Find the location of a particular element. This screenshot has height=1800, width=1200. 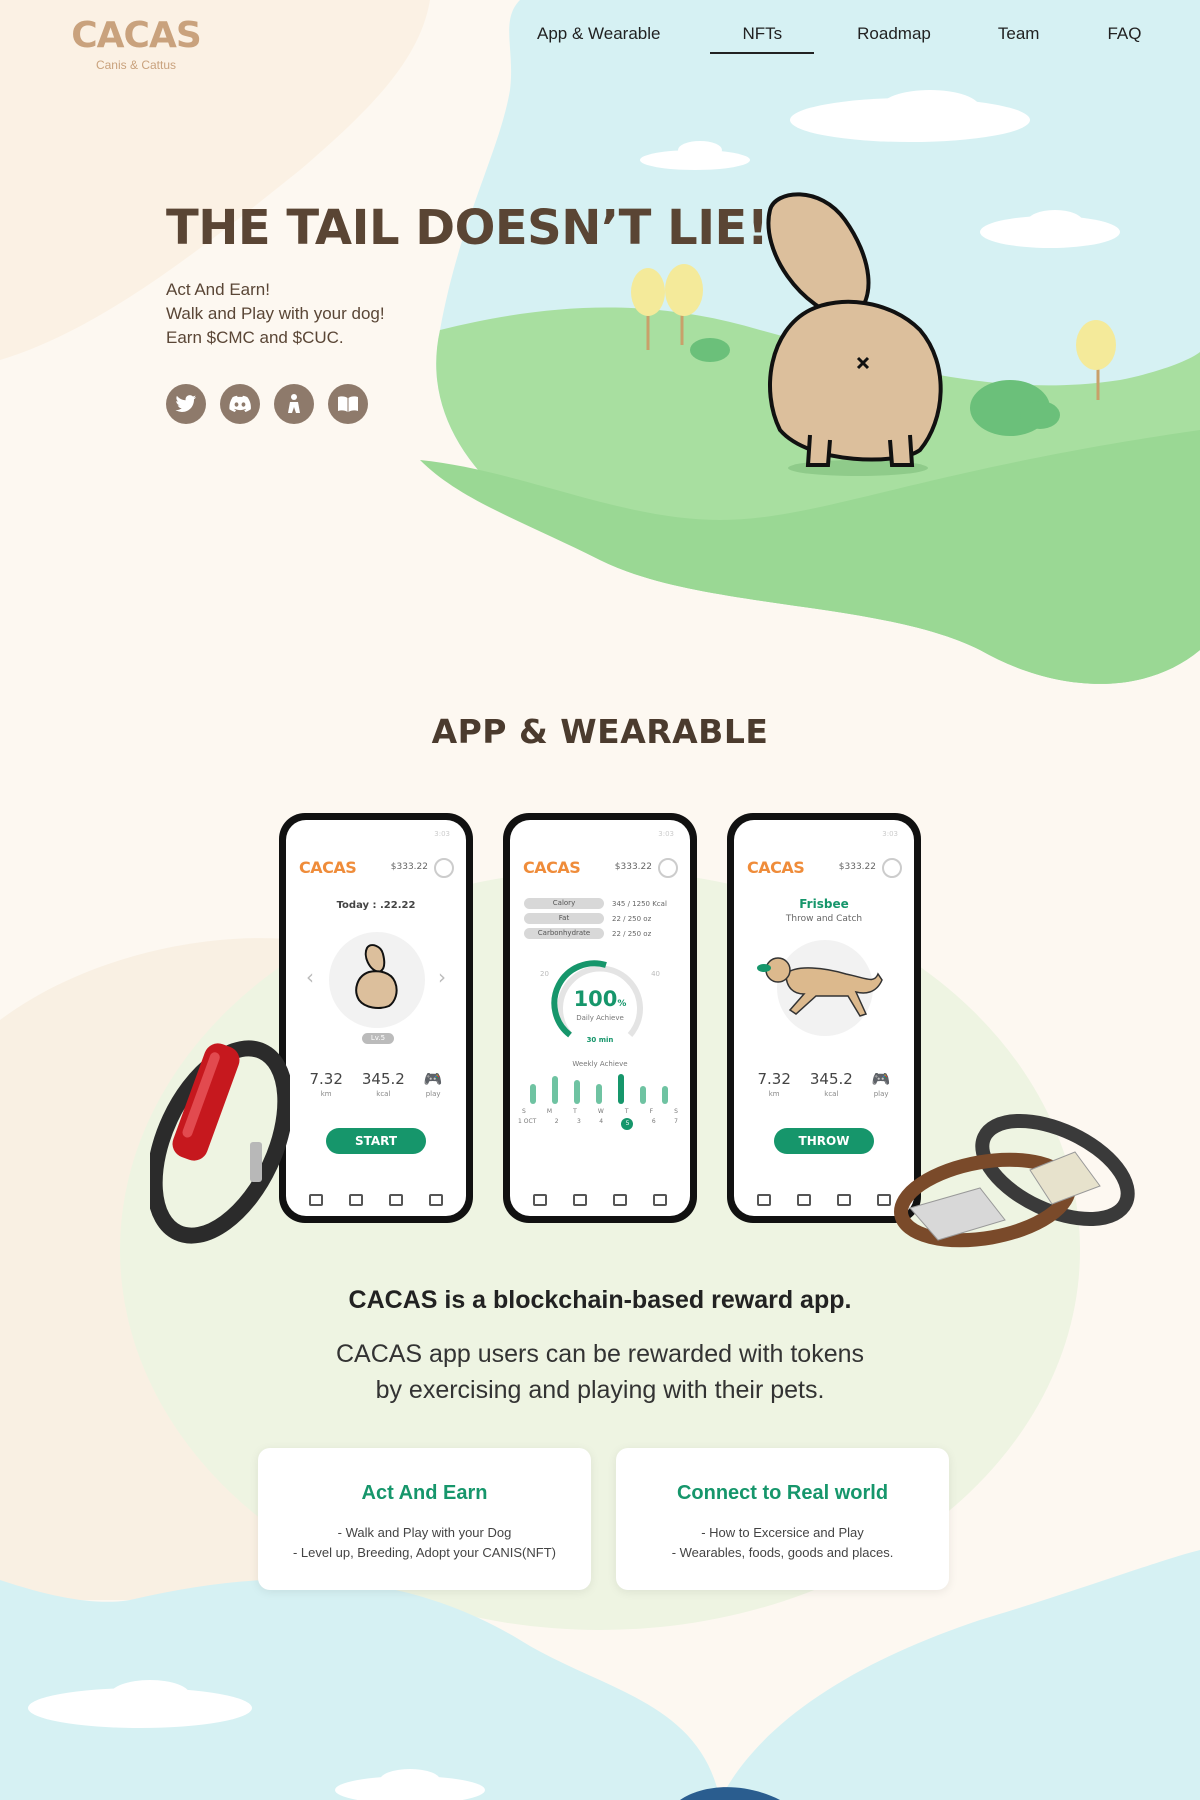

calorie-value: 345.2 is located at coordinates (383, 1079).